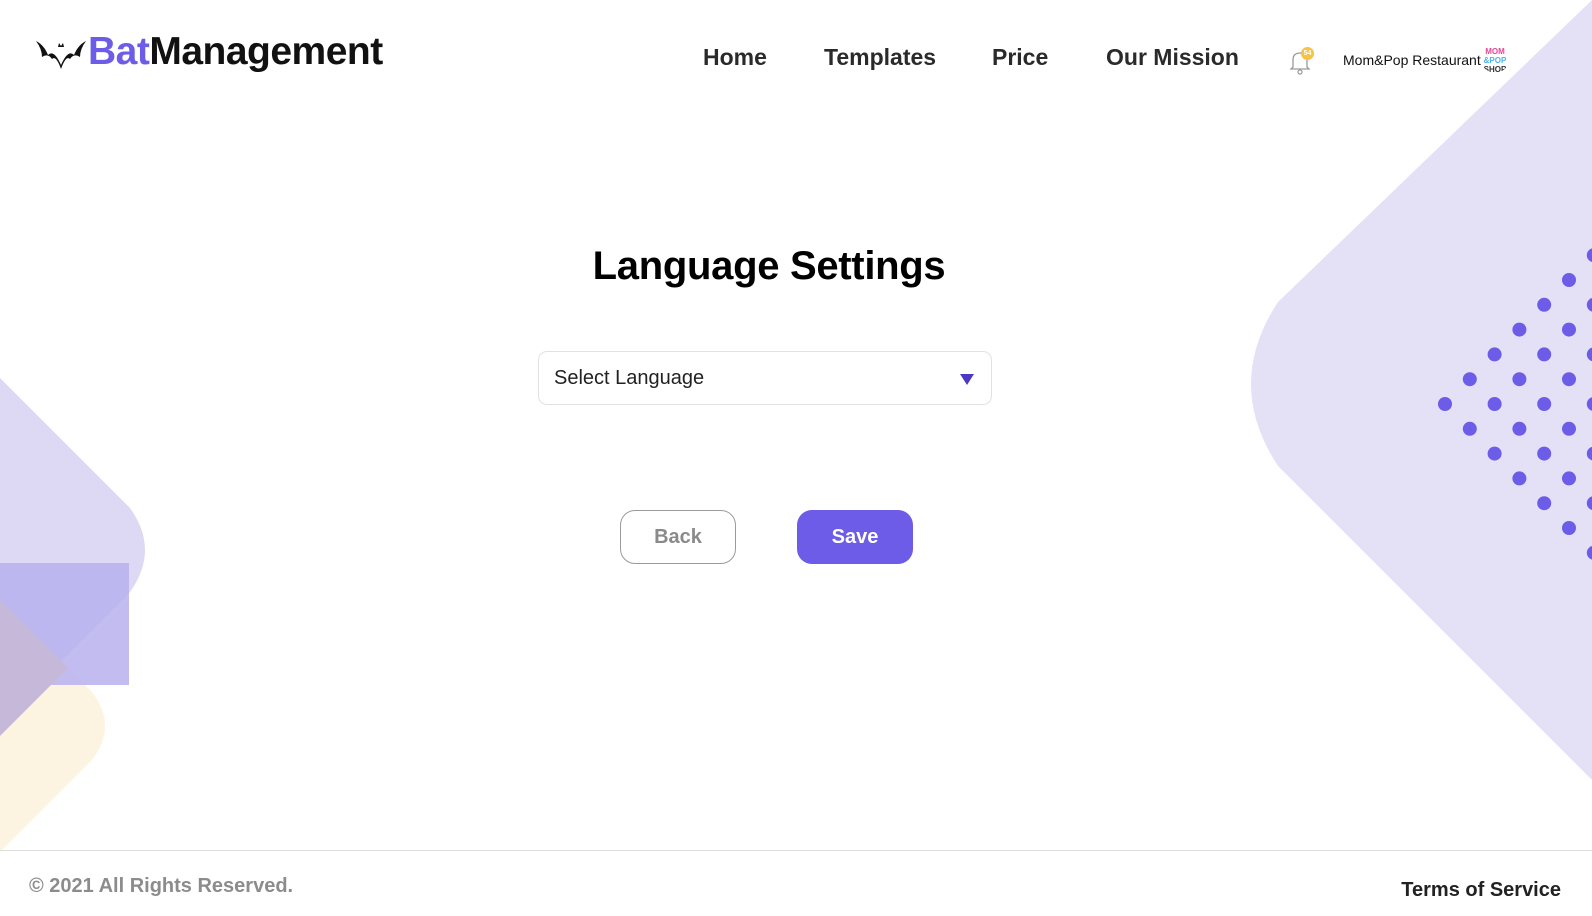 The height and width of the screenshot is (916, 1592). I want to click on back-button: Back, so click(678, 537).